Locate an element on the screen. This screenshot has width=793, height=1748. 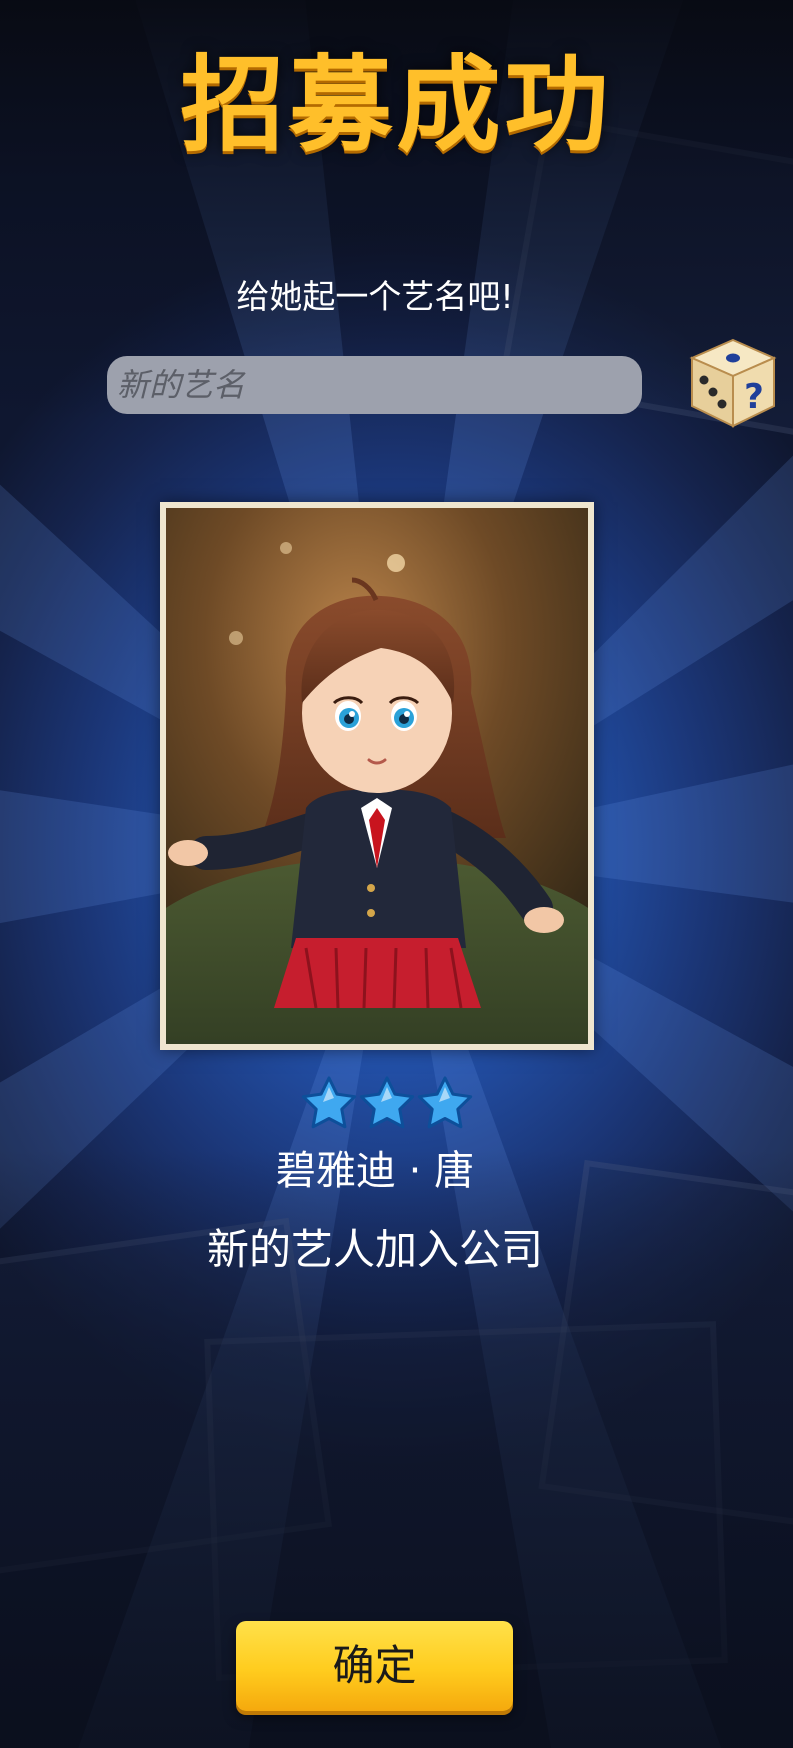
naming-prompt: 给她起一个艺名吧! is located at coordinates (375, 296).